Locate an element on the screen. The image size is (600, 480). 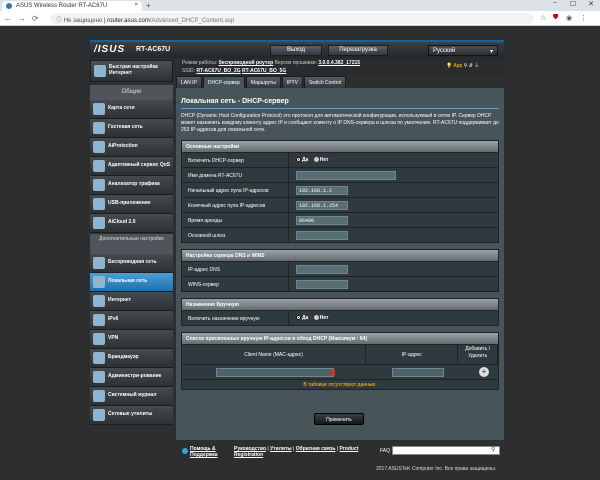
sidebar-item-wireless: Беспроводная сеть is located at coordinates (131, 263).